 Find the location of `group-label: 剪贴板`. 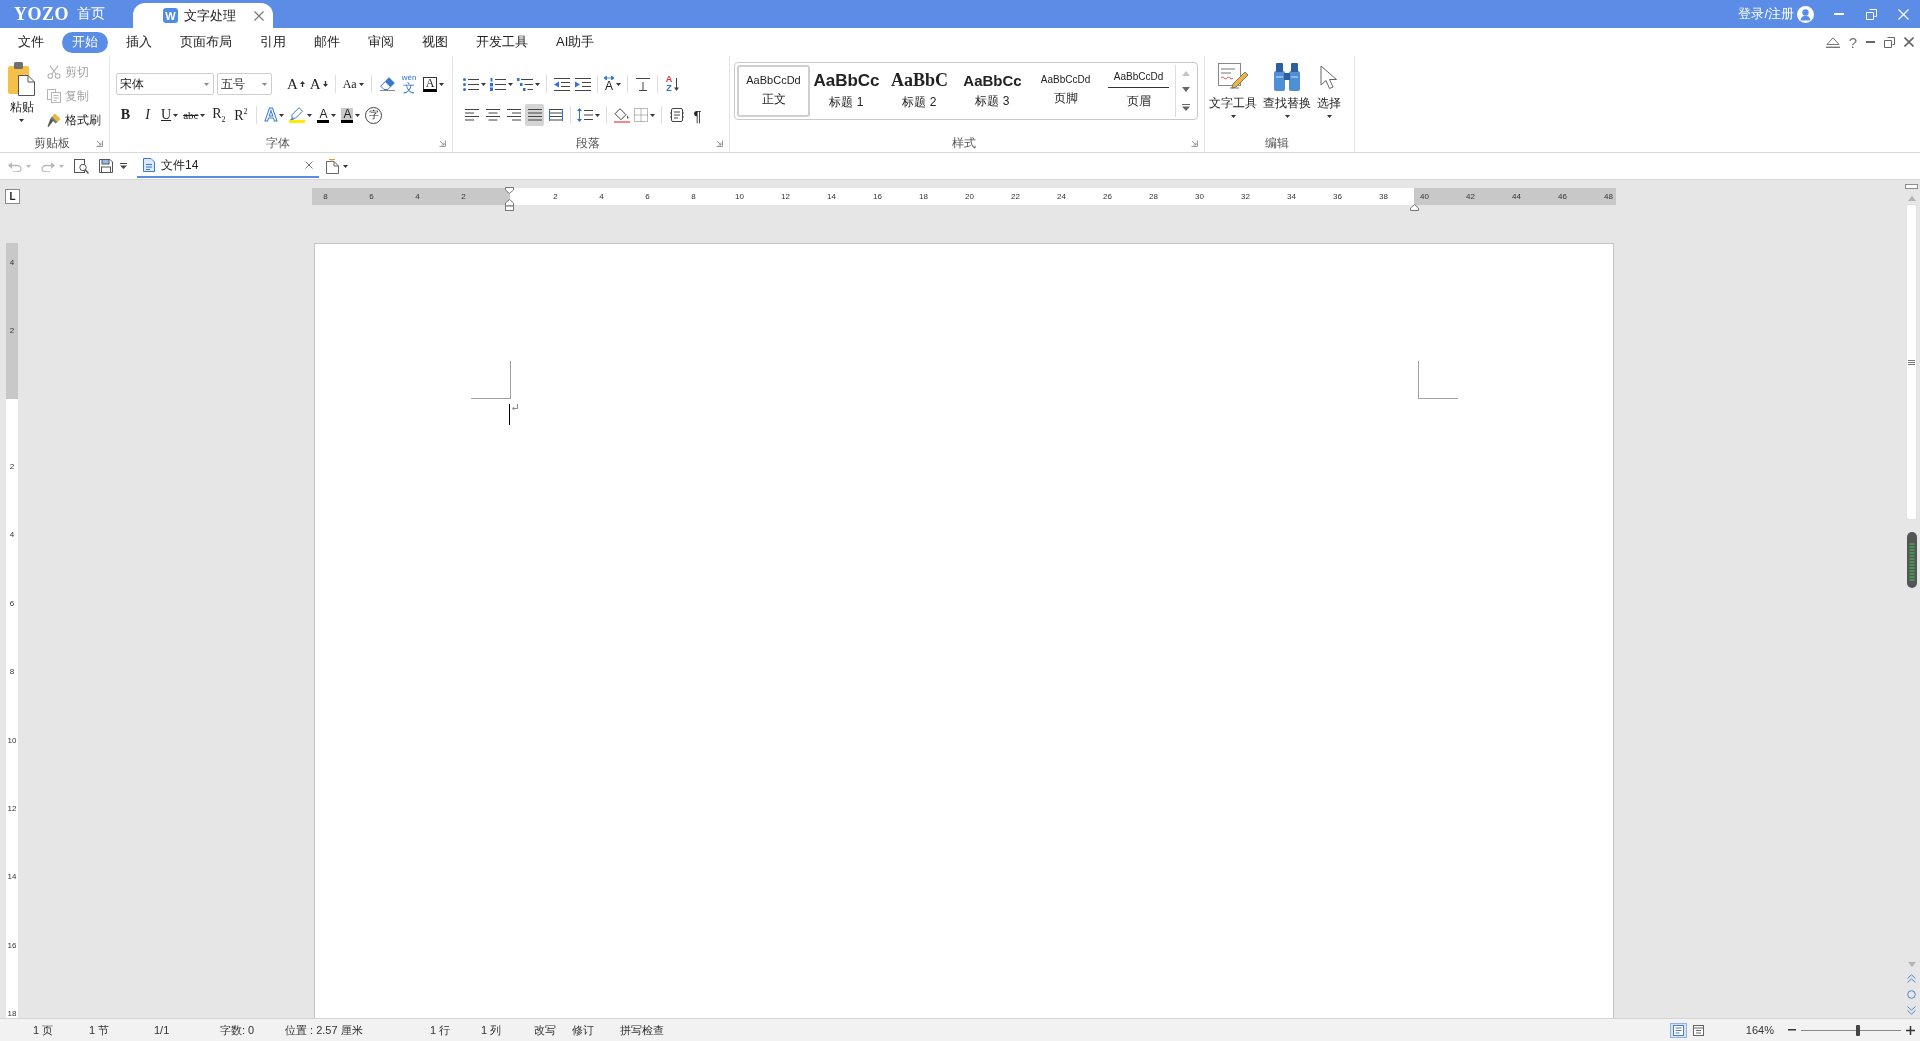

group-label: 剪贴板 is located at coordinates (51, 143).